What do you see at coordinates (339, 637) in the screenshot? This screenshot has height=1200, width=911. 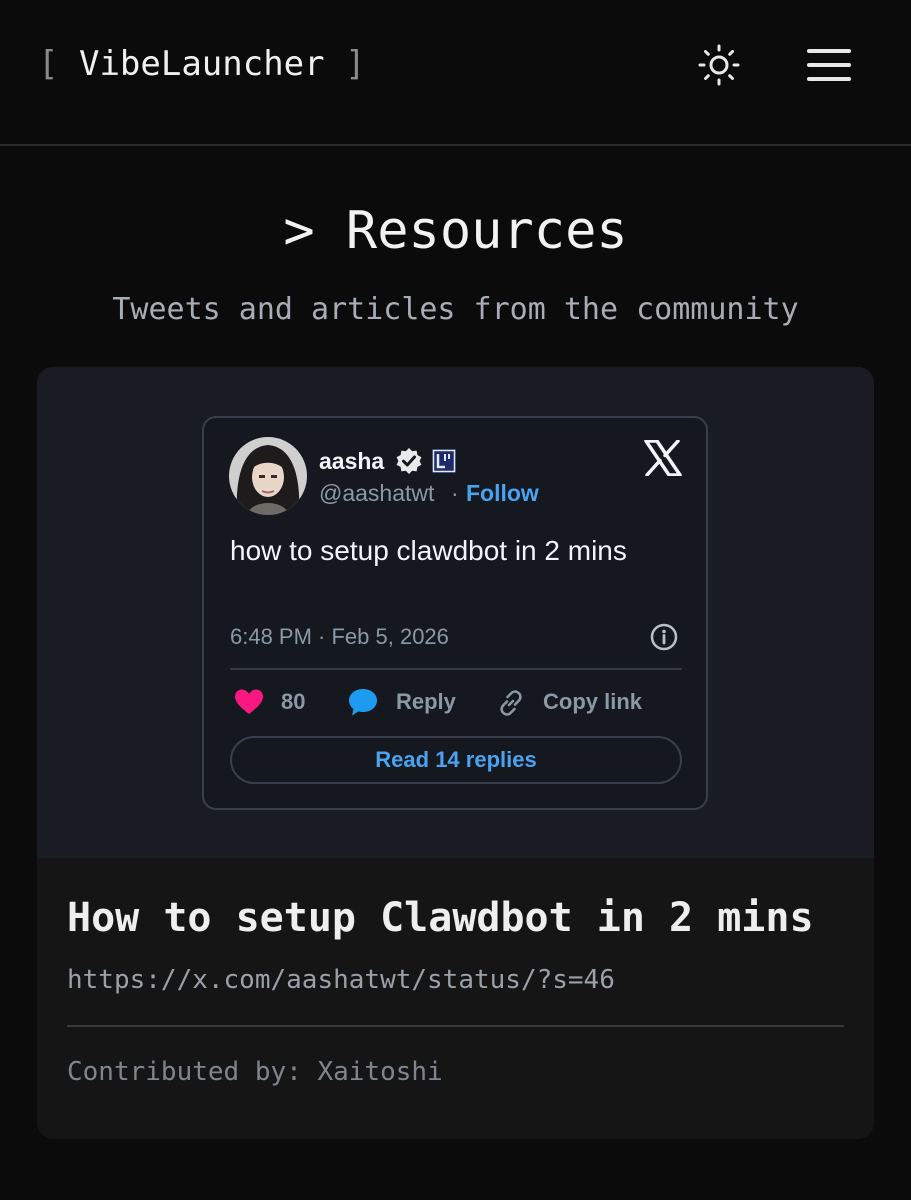 I see `tweet-timestamp: 6:48 PM · Feb 5, 2026` at bounding box center [339, 637].